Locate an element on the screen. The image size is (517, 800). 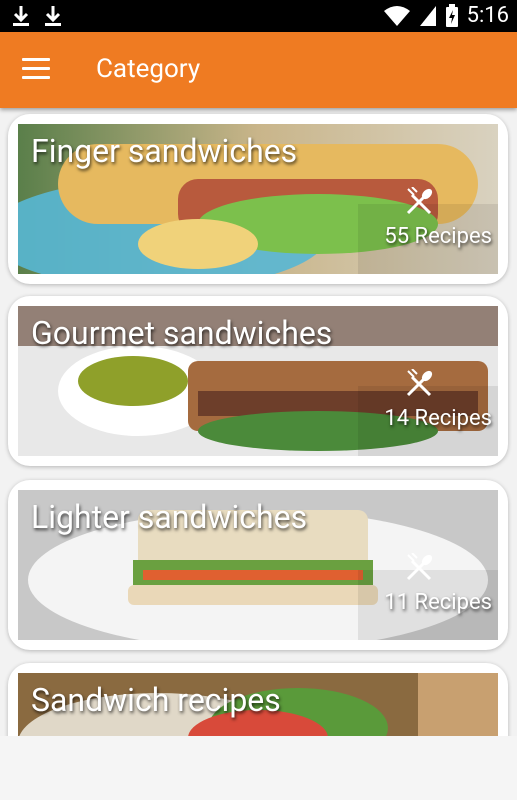
status-bar: 5:16 is located at coordinates (258, 16).